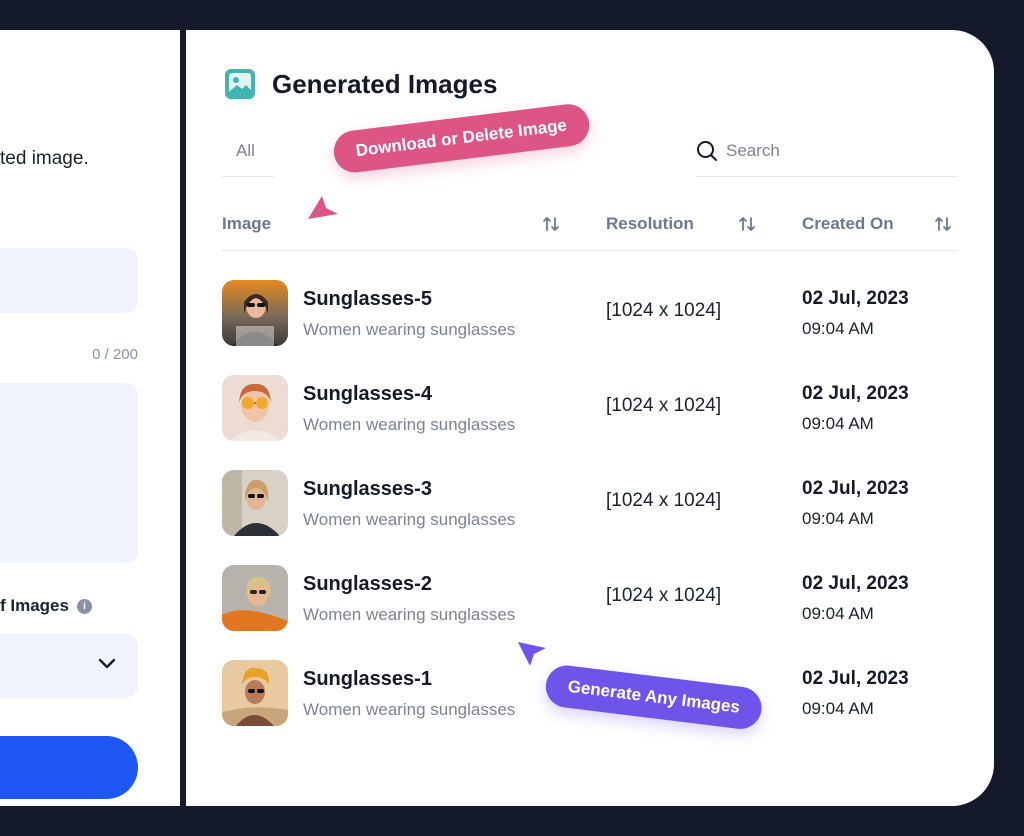 Image resolution: width=1024 pixels, height=836 pixels. I want to click on generate-button, so click(69, 767).